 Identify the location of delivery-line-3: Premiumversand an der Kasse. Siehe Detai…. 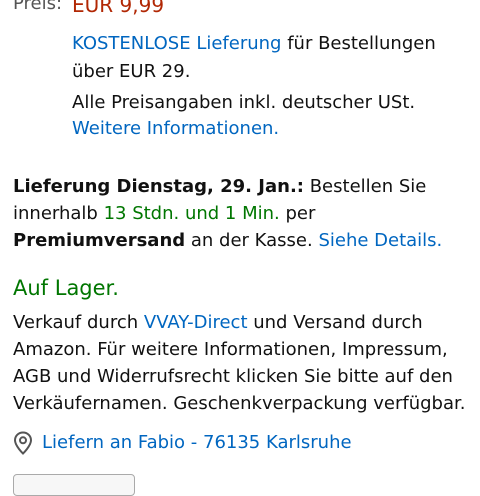
(227, 240).